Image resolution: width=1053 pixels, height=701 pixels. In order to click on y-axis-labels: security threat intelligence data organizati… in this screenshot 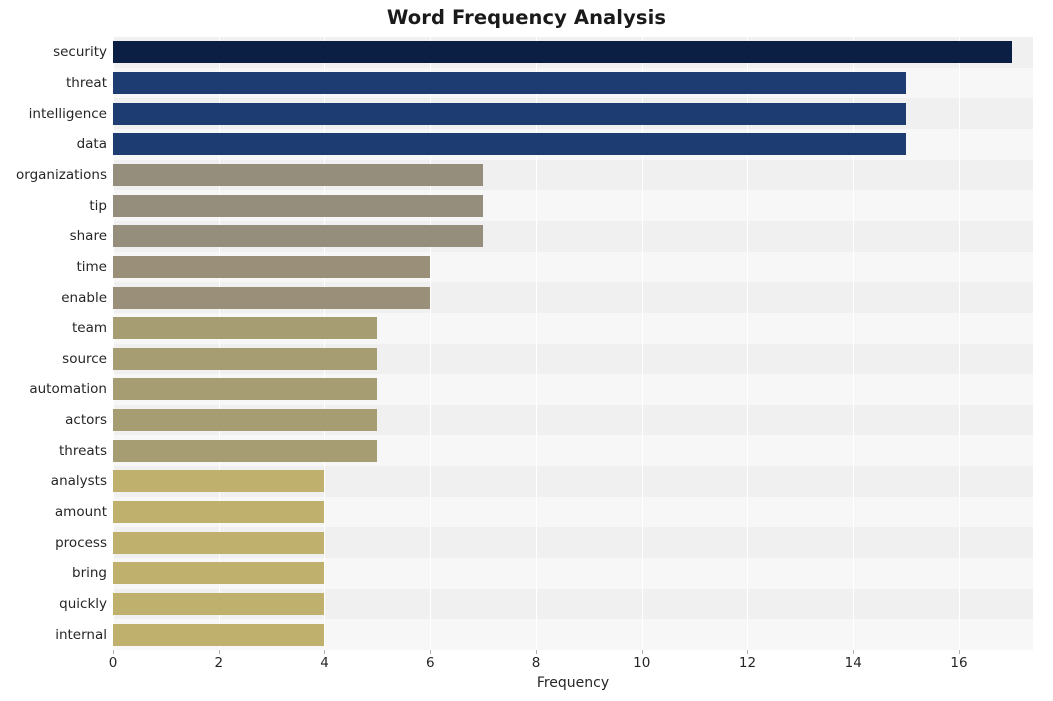, I will do `click(53, 343)`.